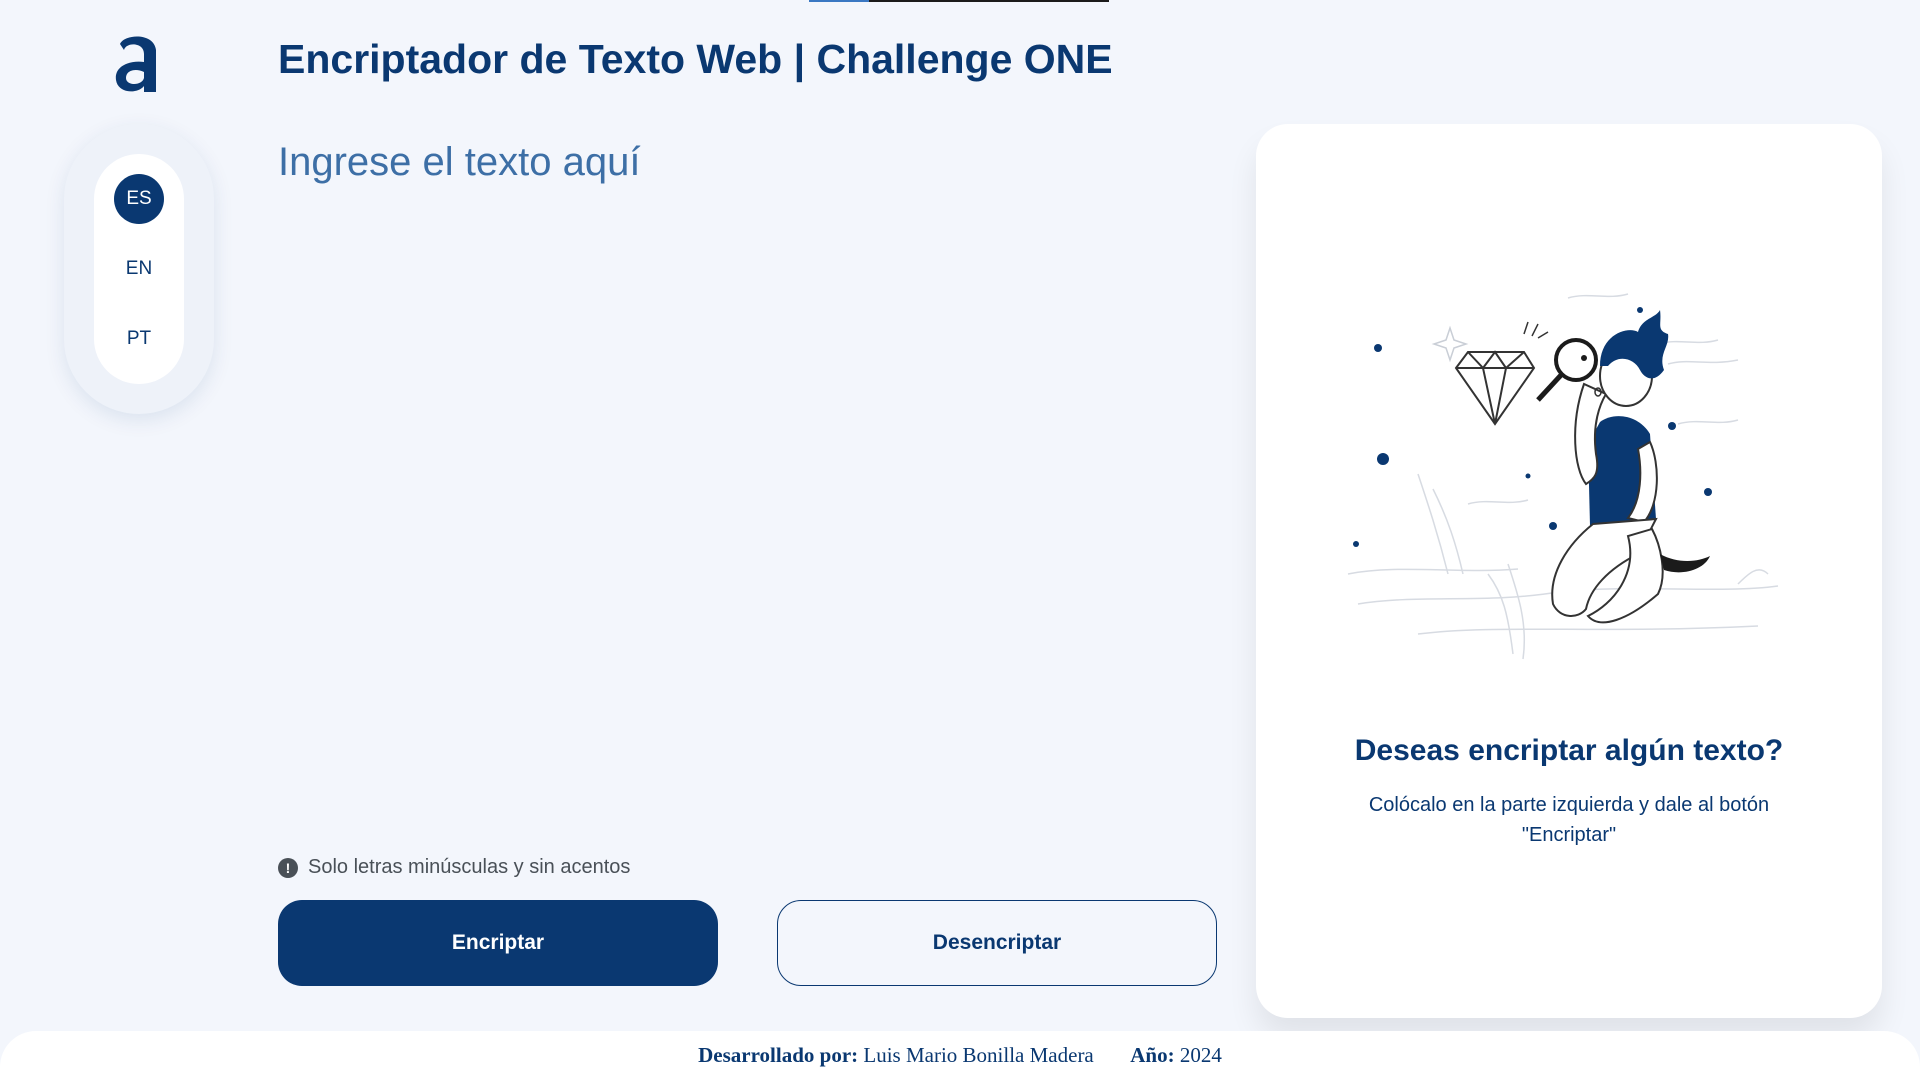 The width and height of the screenshot is (1920, 1091). Describe the element at coordinates (978, 1055) in the screenshot. I see `developer-name: Luis Mario Bonilla Madera` at that location.